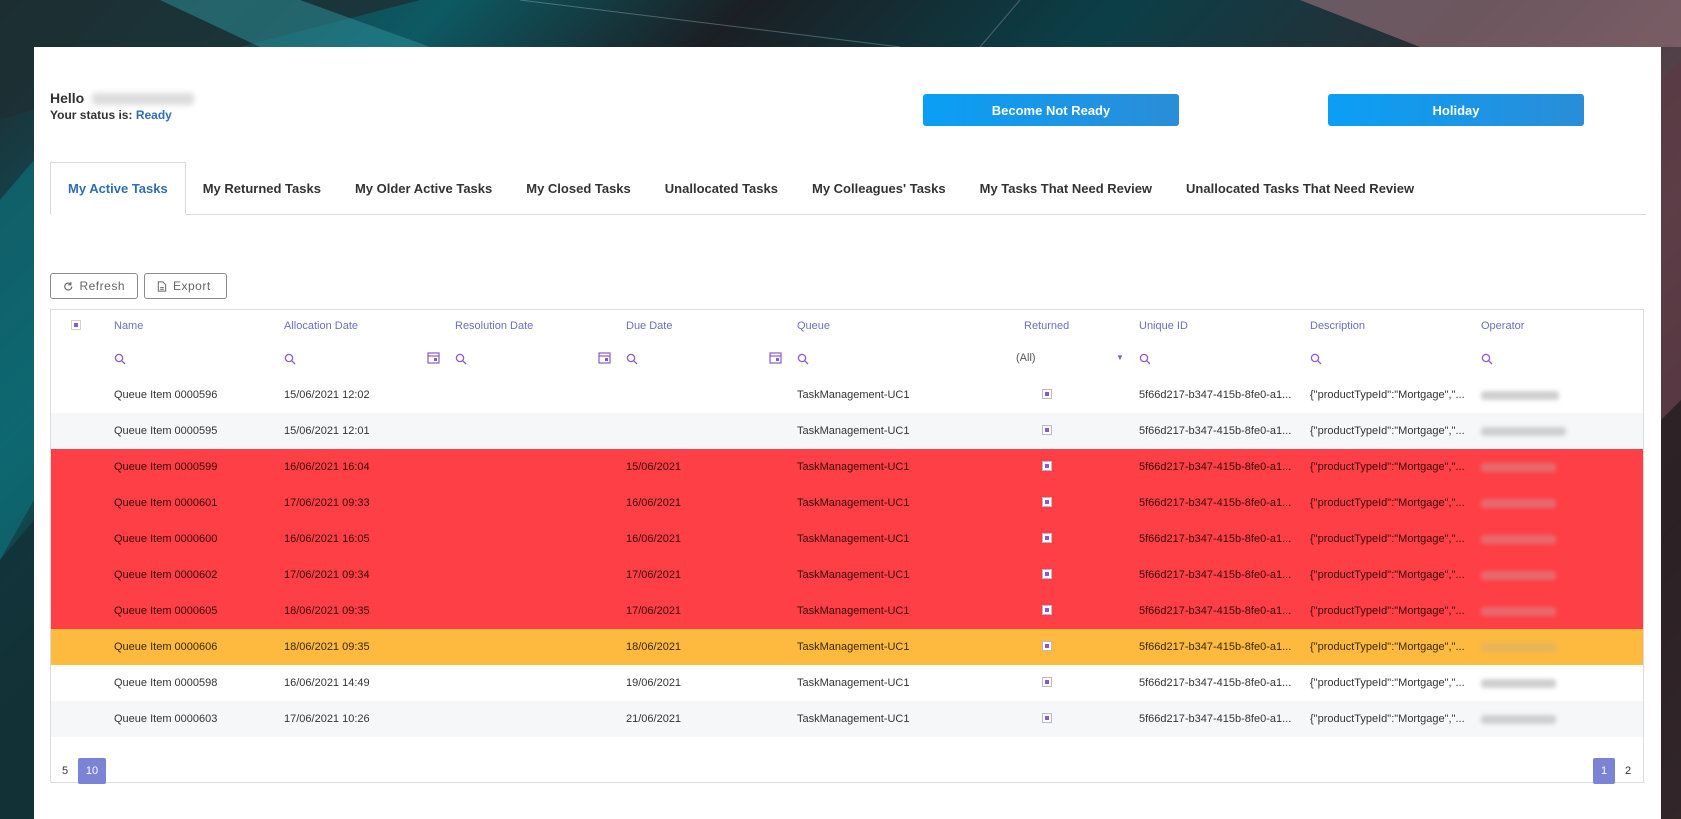  Describe the element at coordinates (67, 98) in the screenshot. I see `greeting-text: Hello` at that location.